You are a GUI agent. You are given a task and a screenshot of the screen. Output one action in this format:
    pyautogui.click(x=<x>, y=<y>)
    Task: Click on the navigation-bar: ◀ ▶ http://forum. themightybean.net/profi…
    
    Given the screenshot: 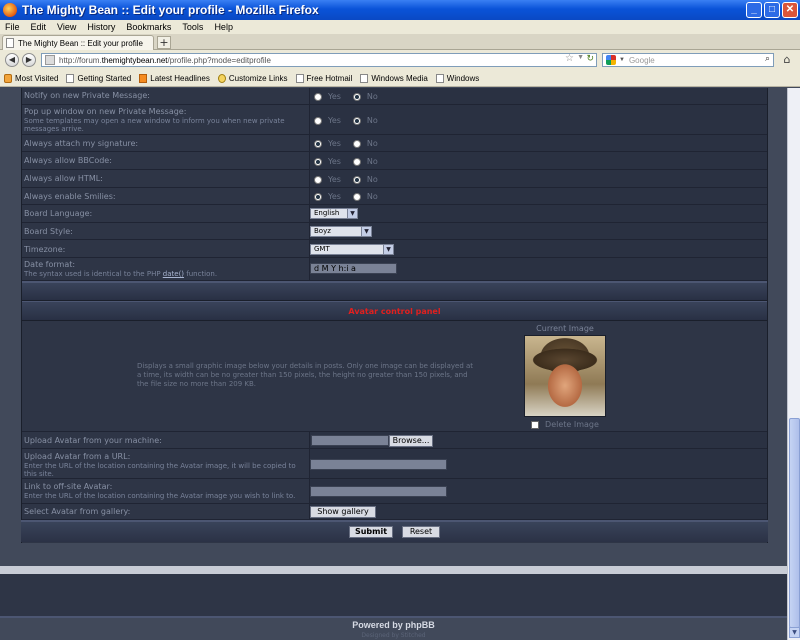 What is the action you would take?
    pyautogui.click(x=400, y=60)
    